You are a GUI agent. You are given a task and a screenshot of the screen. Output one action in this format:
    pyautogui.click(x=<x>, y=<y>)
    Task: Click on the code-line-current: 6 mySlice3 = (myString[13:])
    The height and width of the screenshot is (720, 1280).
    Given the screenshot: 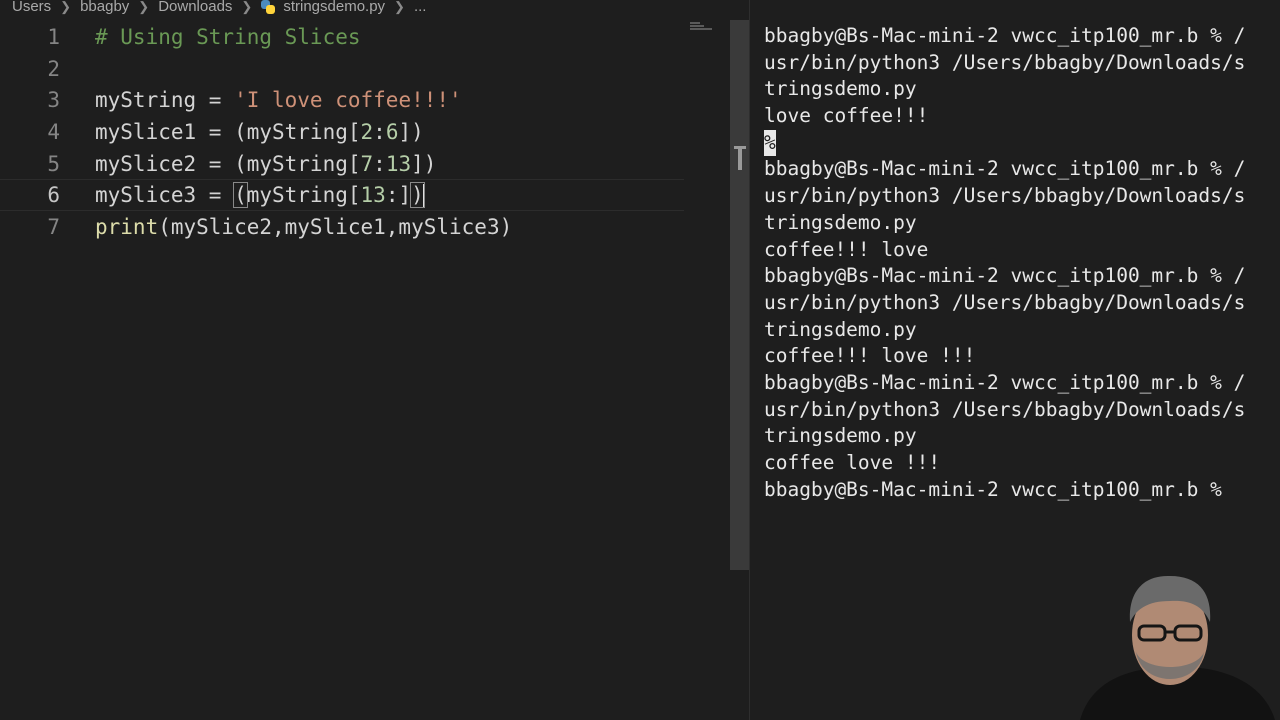 What is the action you would take?
    pyautogui.click(x=342, y=195)
    